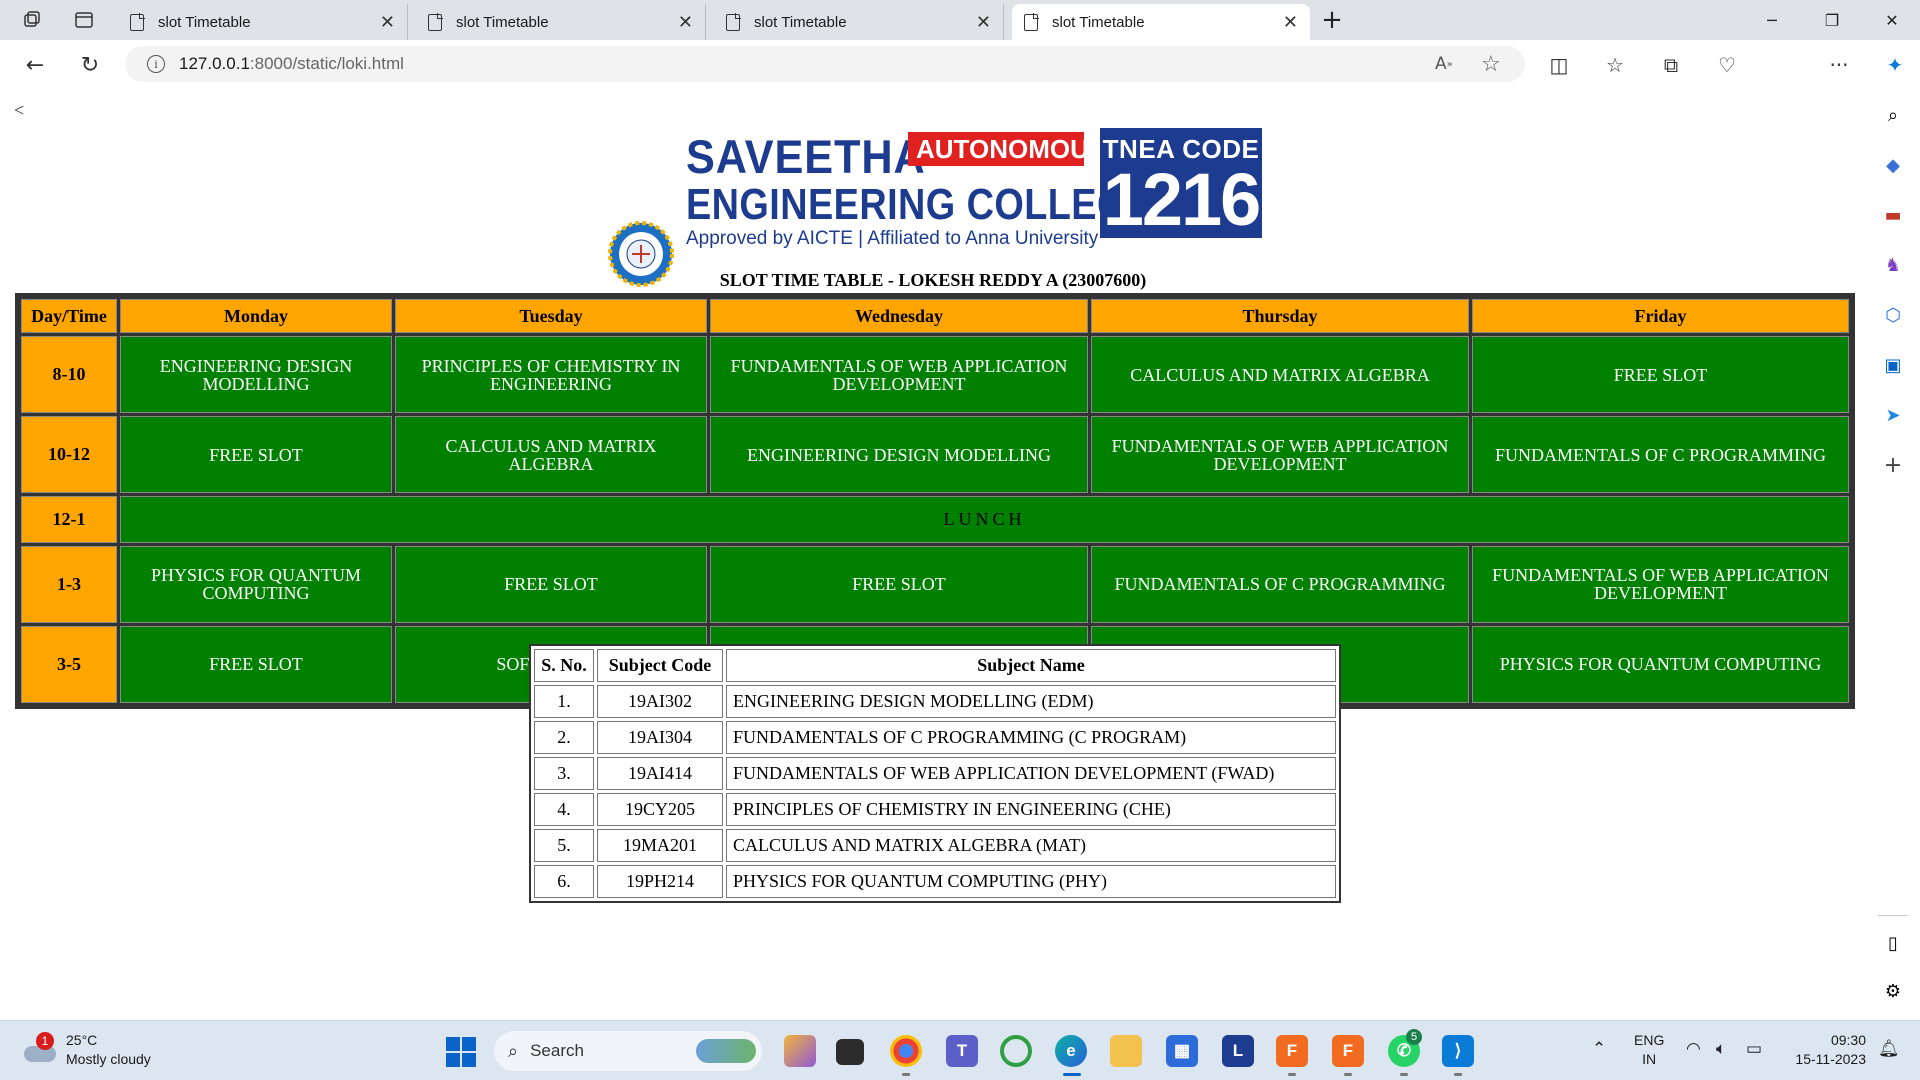 The width and height of the screenshot is (1920, 1080). Describe the element at coordinates (1848, 1040) in the screenshot. I see `clock-time: 09:30` at that location.